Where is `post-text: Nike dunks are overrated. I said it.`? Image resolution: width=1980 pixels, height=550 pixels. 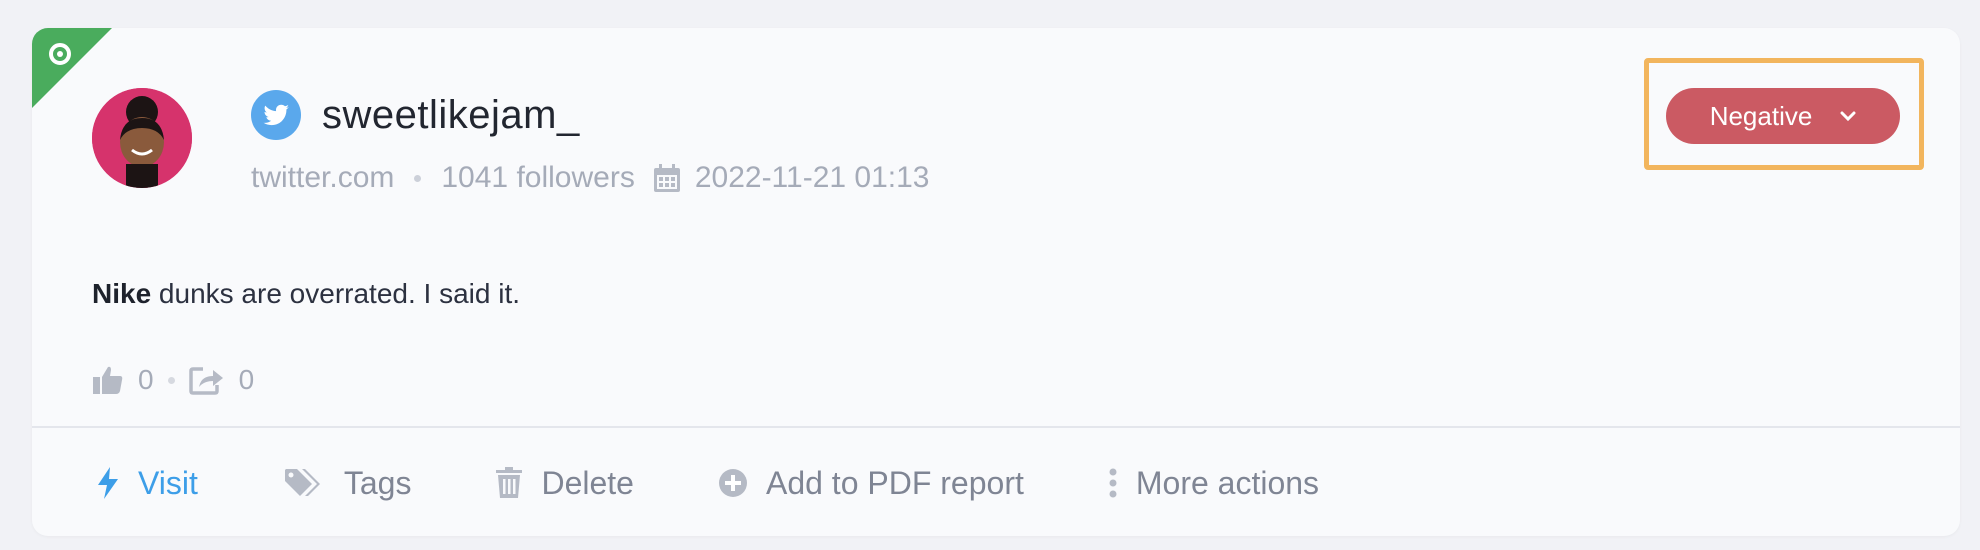 post-text: Nike dunks are overrated. I said it. is located at coordinates (306, 294).